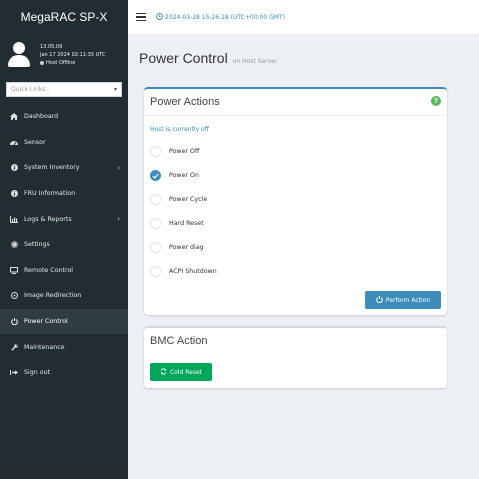 Image resolution: width=479 pixels, height=479 pixels. What do you see at coordinates (30, 89) in the screenshot?
I see `quick-links-placeholder: Quick Links..` at bounding box center [30, 89].